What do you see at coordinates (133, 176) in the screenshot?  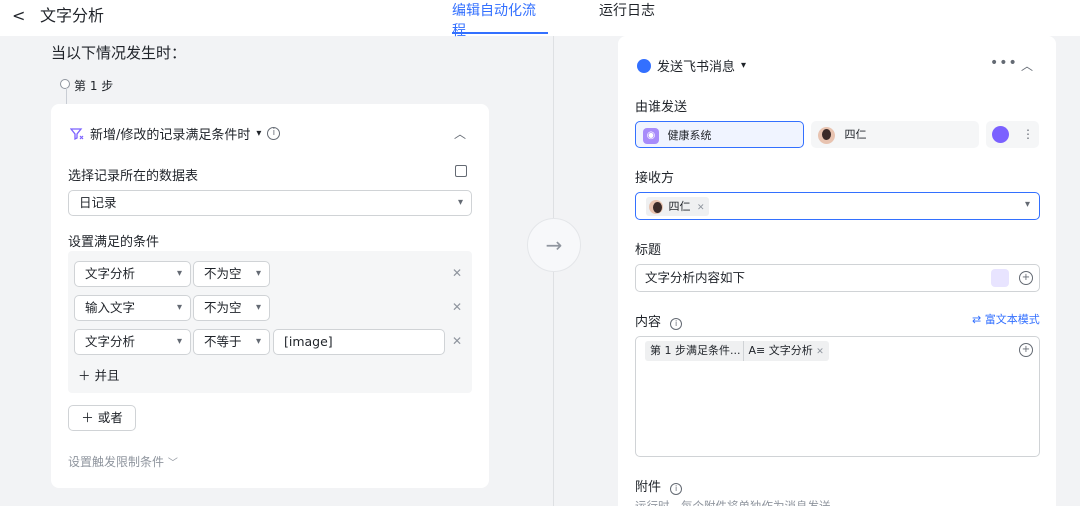 I see `table-label: 选择记录所在的数据表` at bounding box center [133, 176].